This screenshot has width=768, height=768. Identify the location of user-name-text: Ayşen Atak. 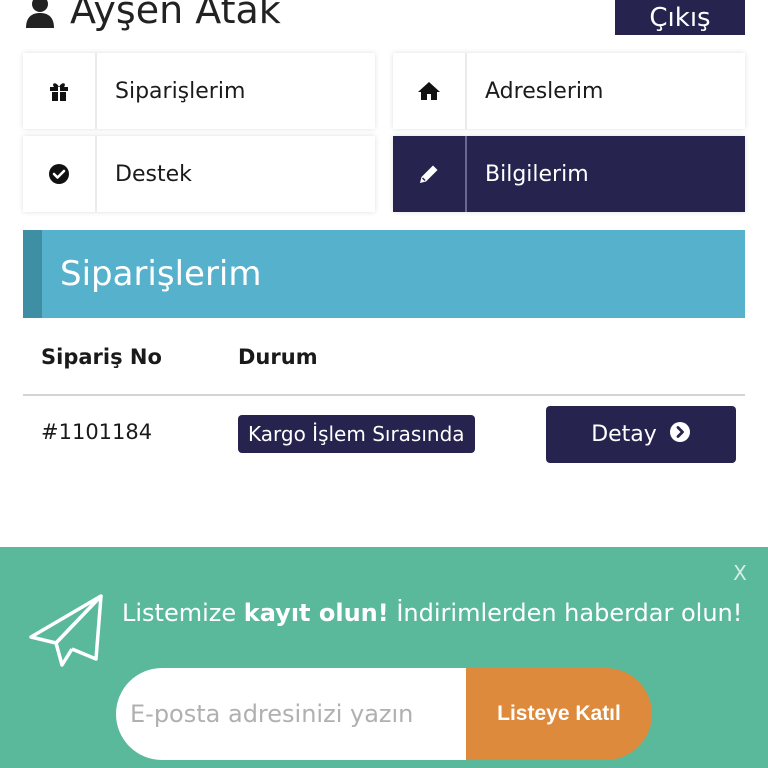
(175, 16).